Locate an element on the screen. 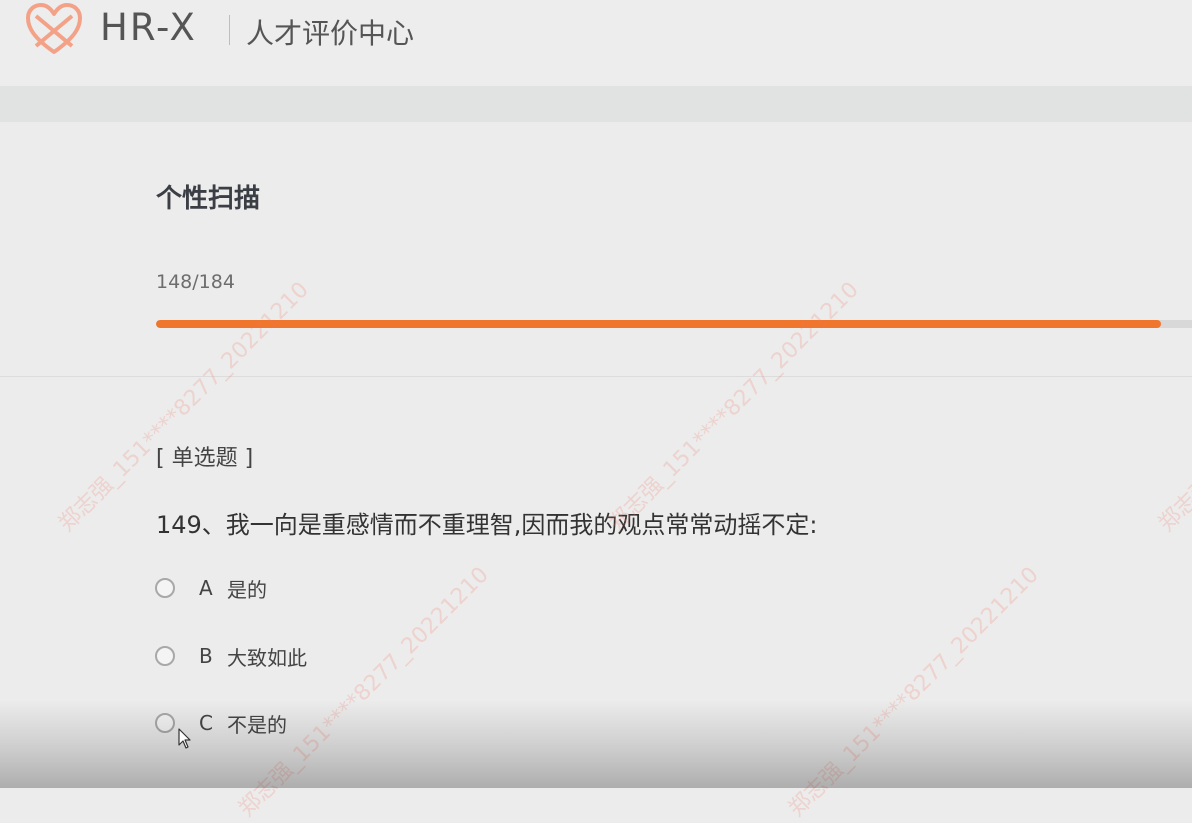 The height and width of the screenshot is (823, 1192). brand-logo-text: HR-X is located at coordinates (148, 27).